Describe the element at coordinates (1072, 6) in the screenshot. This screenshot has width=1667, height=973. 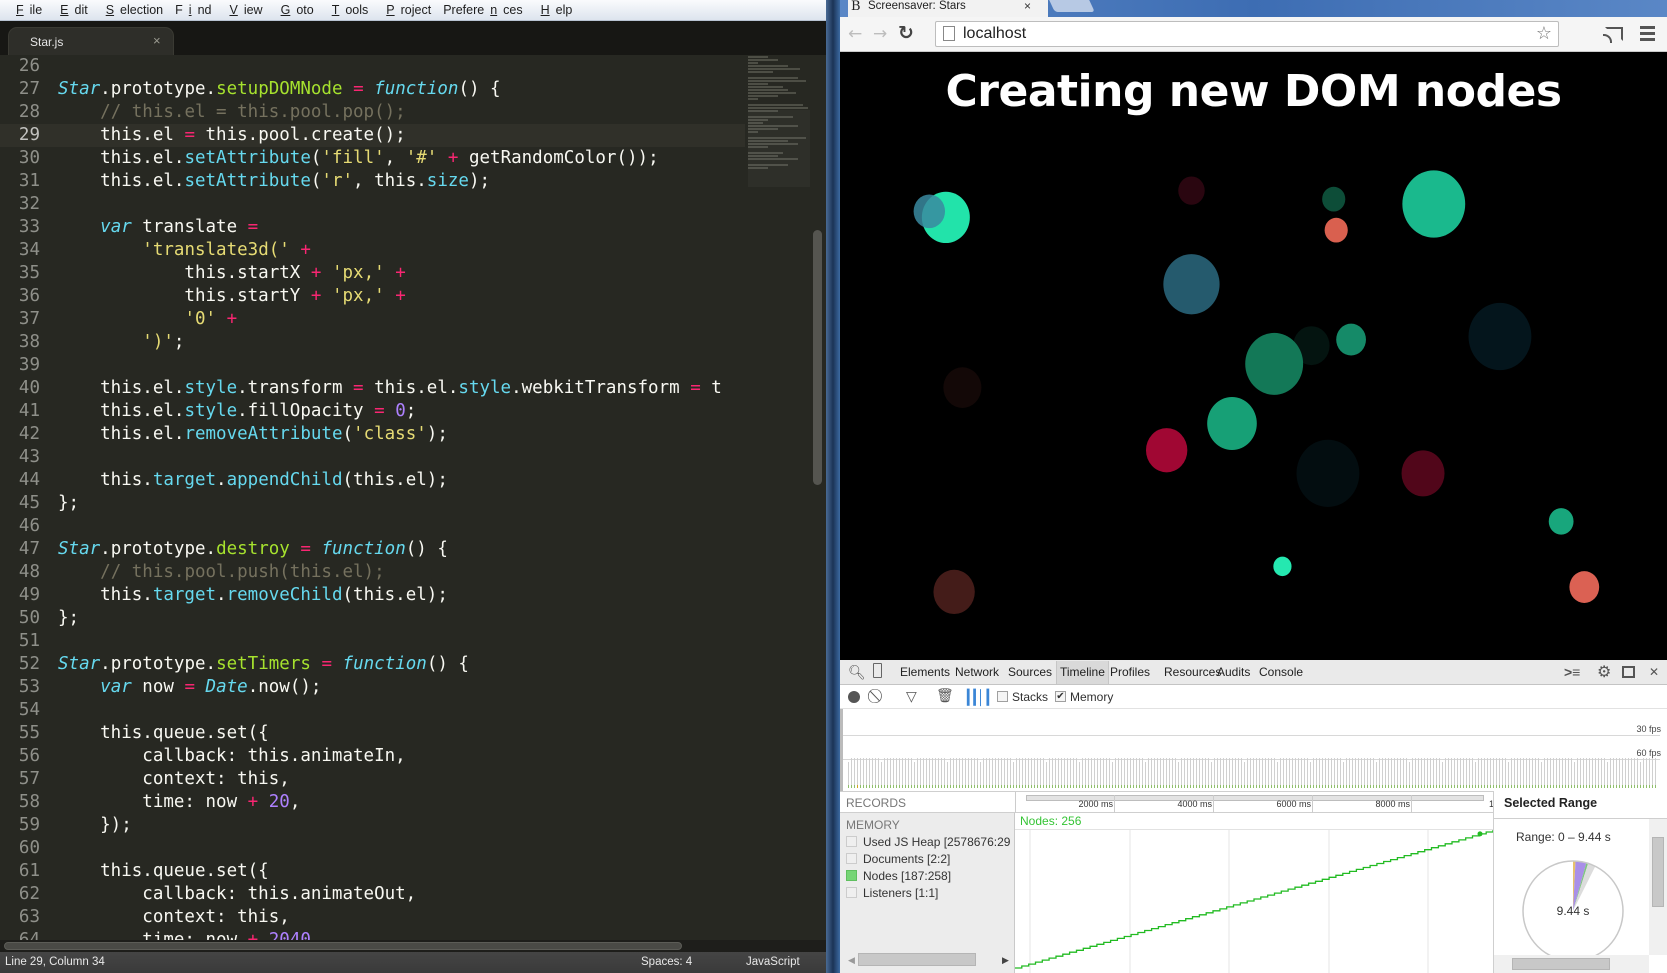
I see `new-tab-button` at that location.